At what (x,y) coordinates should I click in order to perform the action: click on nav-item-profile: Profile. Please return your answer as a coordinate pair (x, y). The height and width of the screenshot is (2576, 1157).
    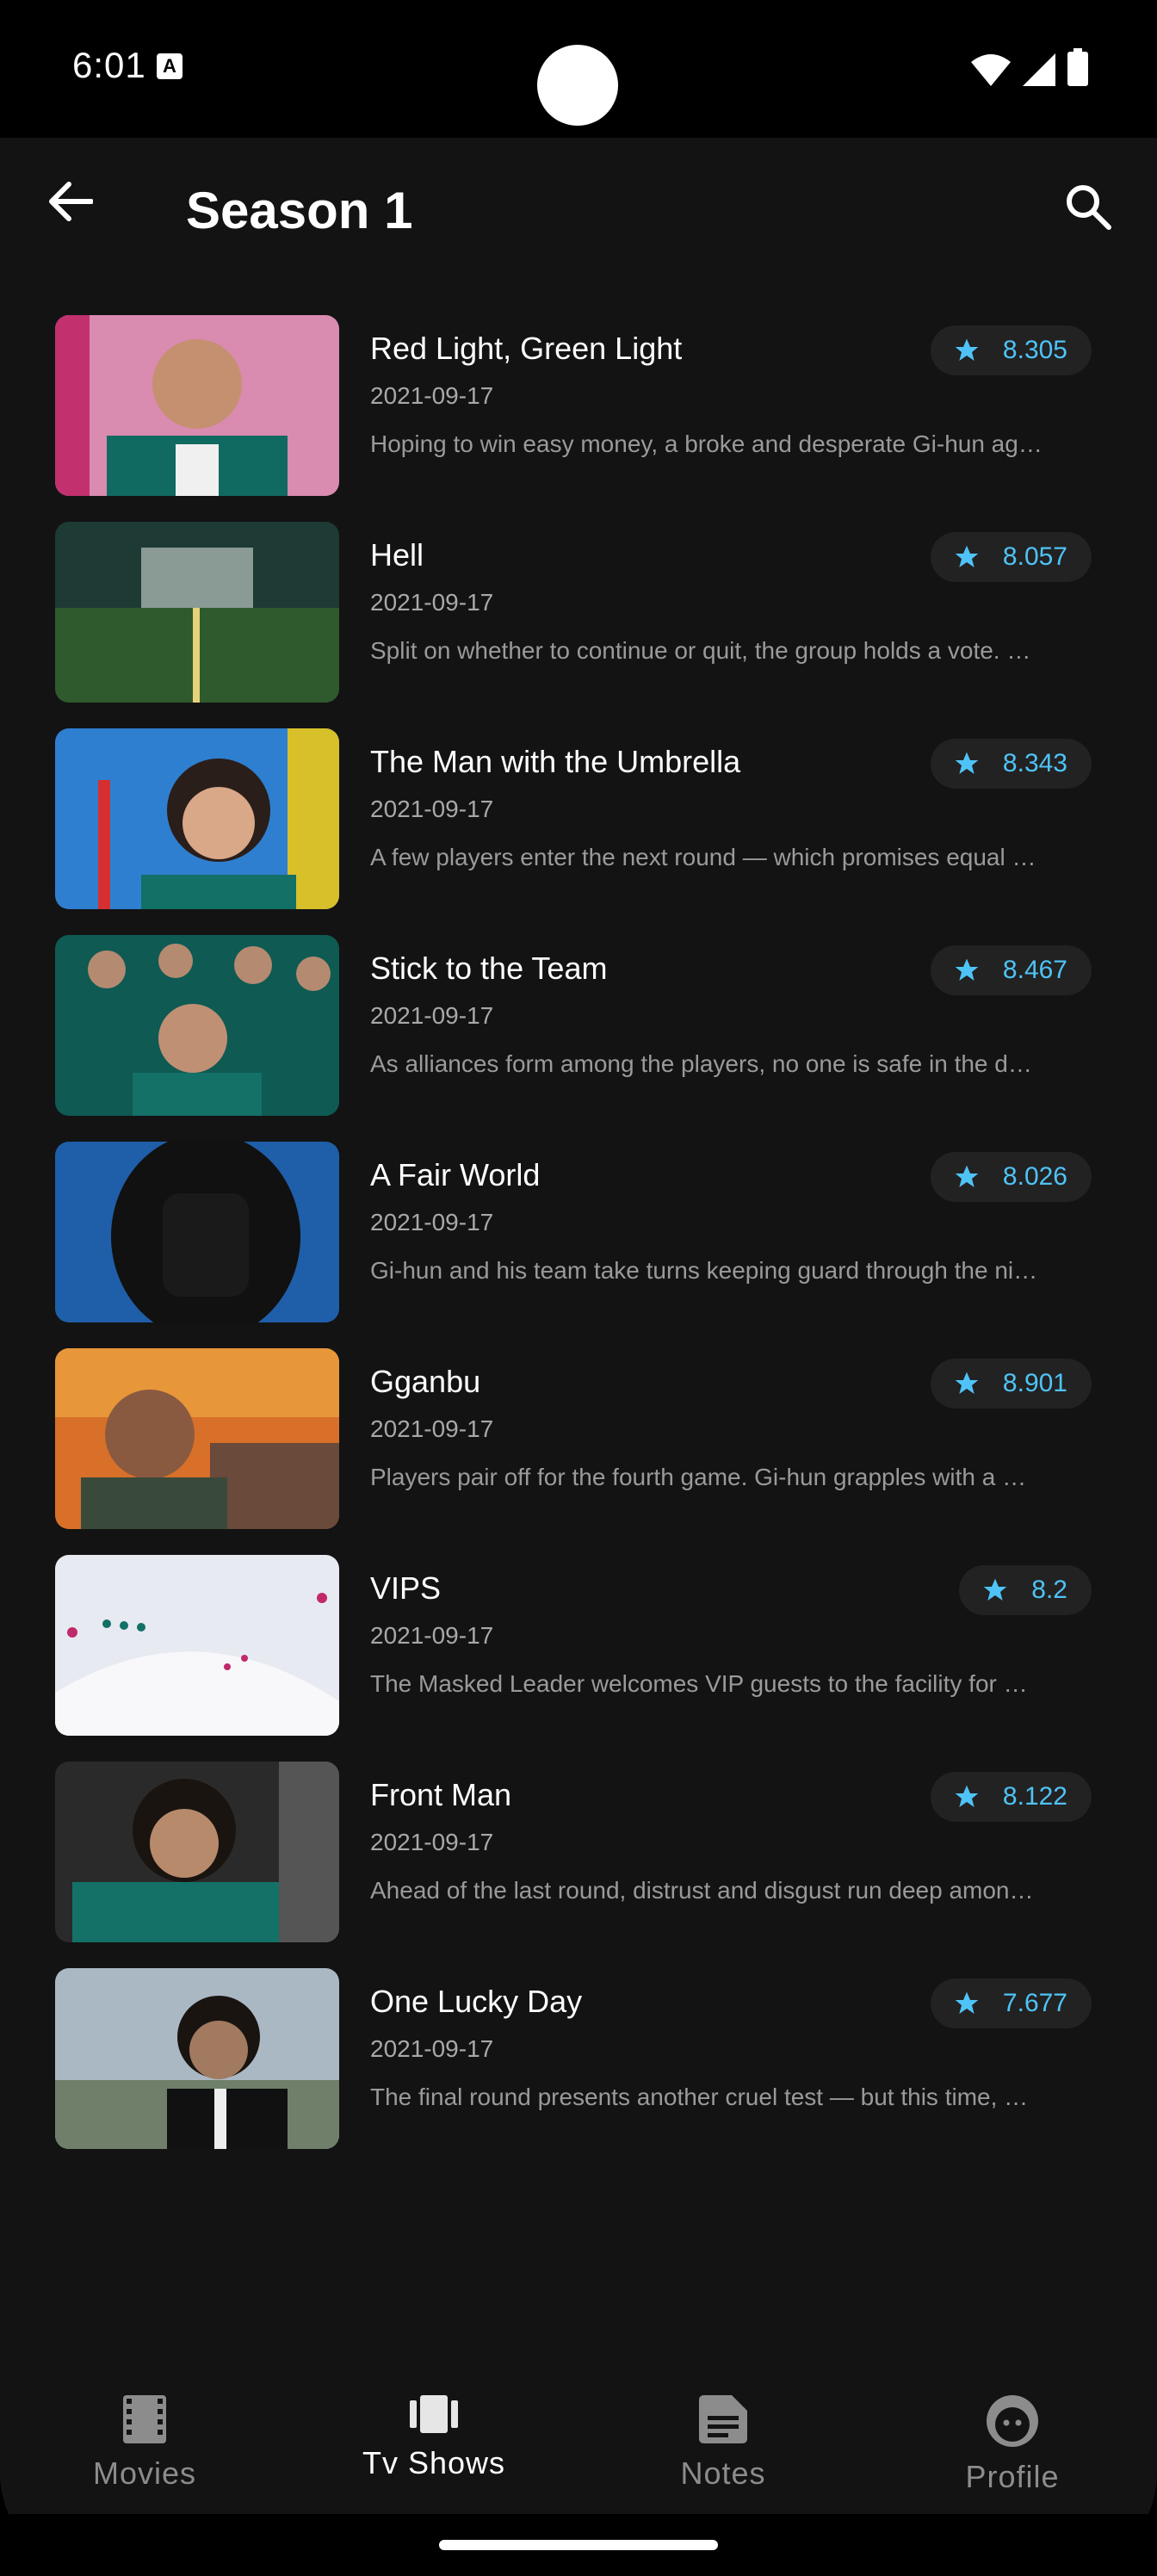
    Looking at the image, I should click on (1013, 2436).